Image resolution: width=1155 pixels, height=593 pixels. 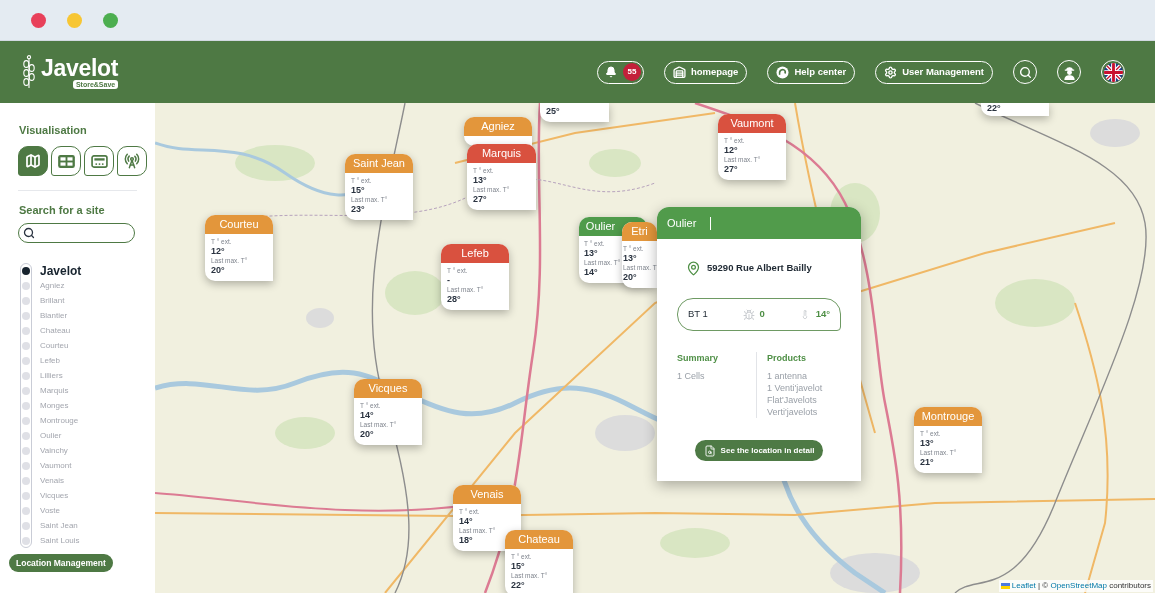 I want to click on panel-icon, so click(x=99, y=161).